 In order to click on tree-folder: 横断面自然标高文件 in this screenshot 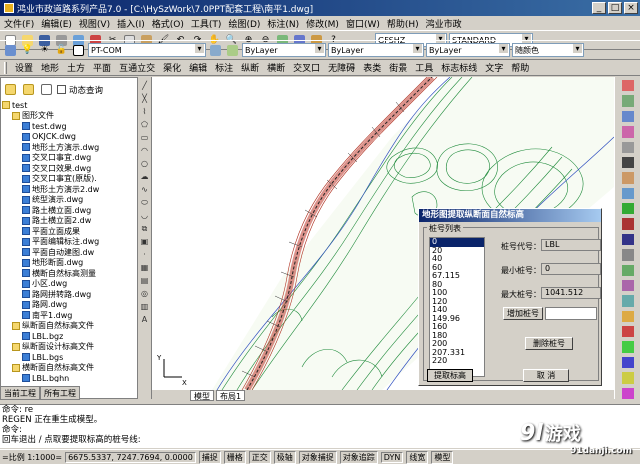, I will do `click(68, 368)`.